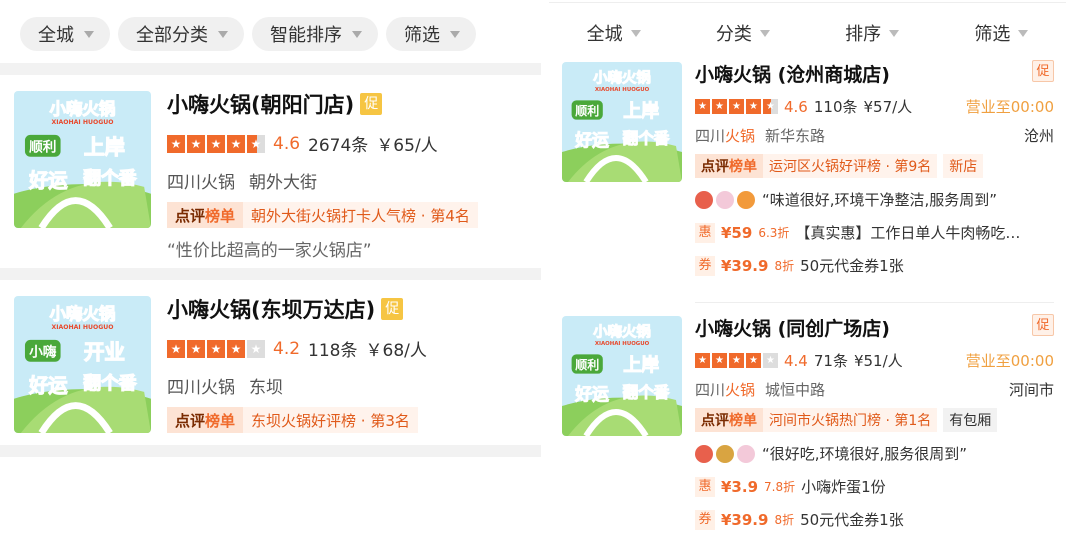 Image resolution: width=1080 pixels, height=559 pixels. I want to click on tab-screen: 筛选, so click(1001, 33).